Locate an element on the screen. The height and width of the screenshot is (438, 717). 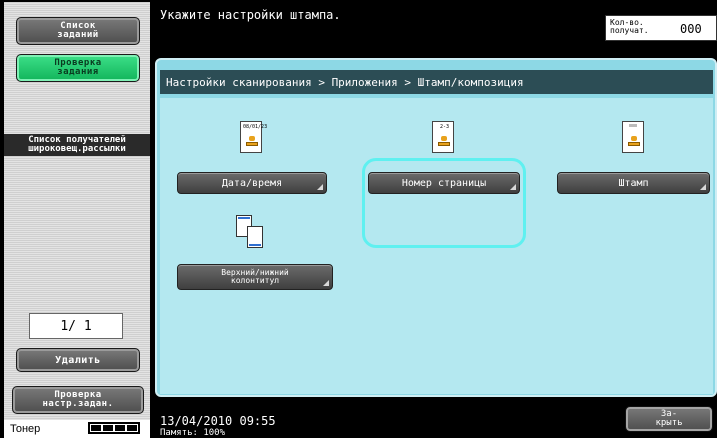
broadcast-recipients-label: Список получателей широковещ.рассылки is located at coordinates (77, 145).